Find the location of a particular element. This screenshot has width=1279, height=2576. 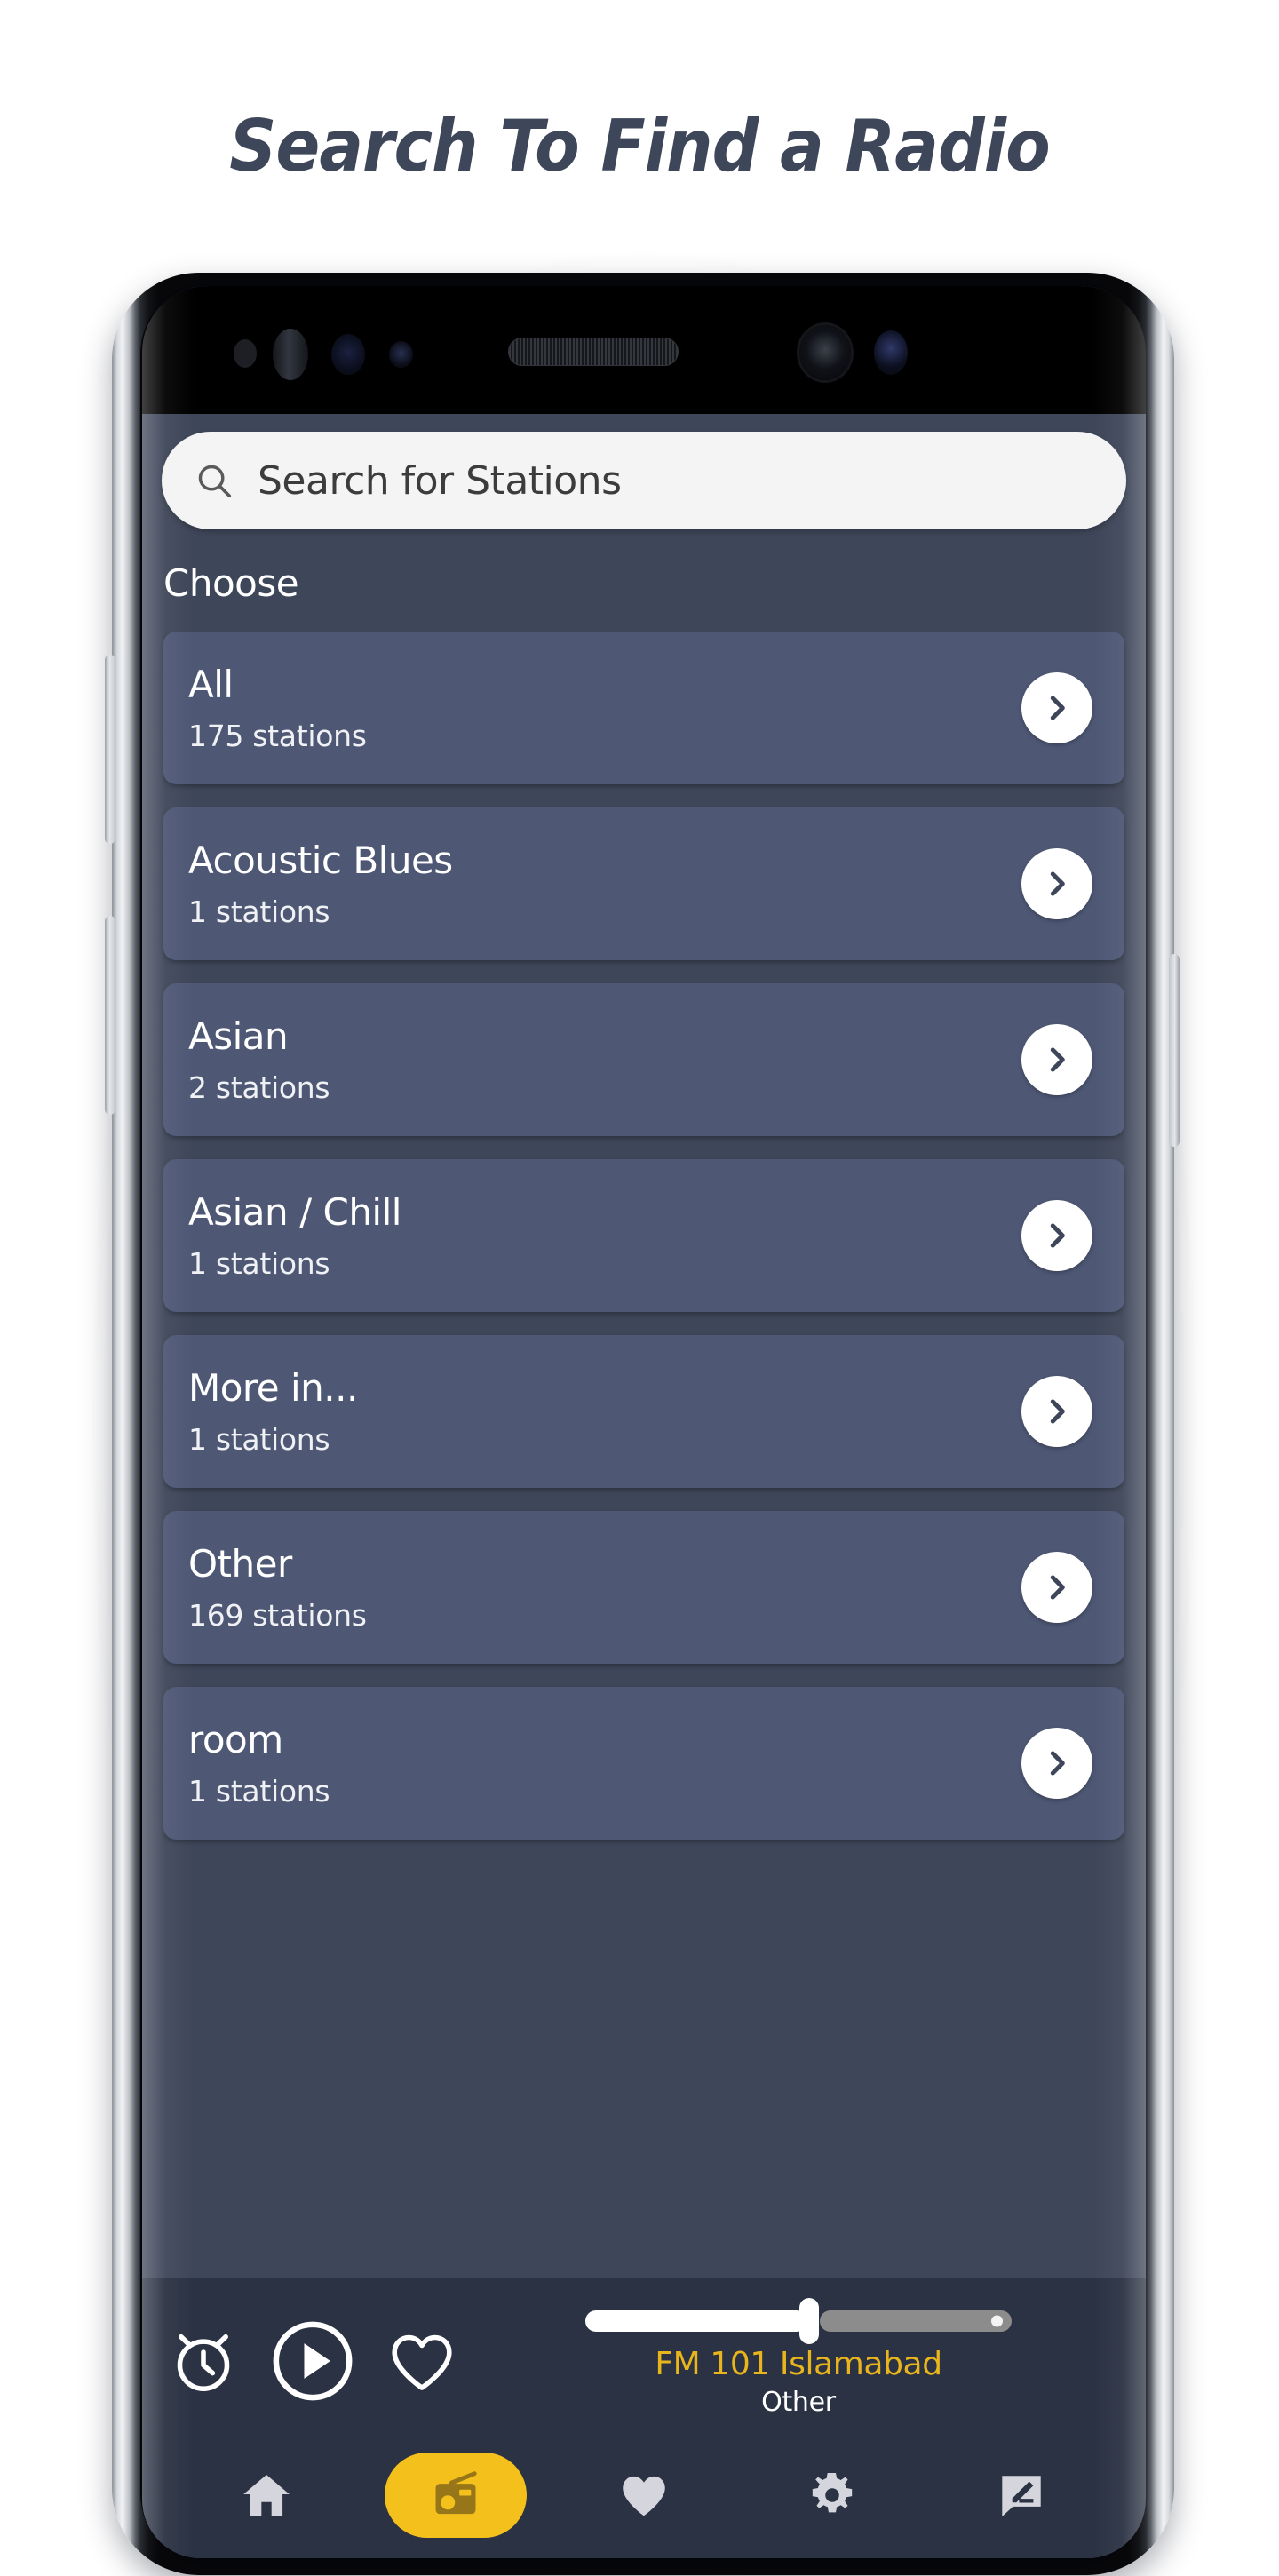

now-playing-info: FM 101 Islamabad Other is located at coordinates (798, 2358).